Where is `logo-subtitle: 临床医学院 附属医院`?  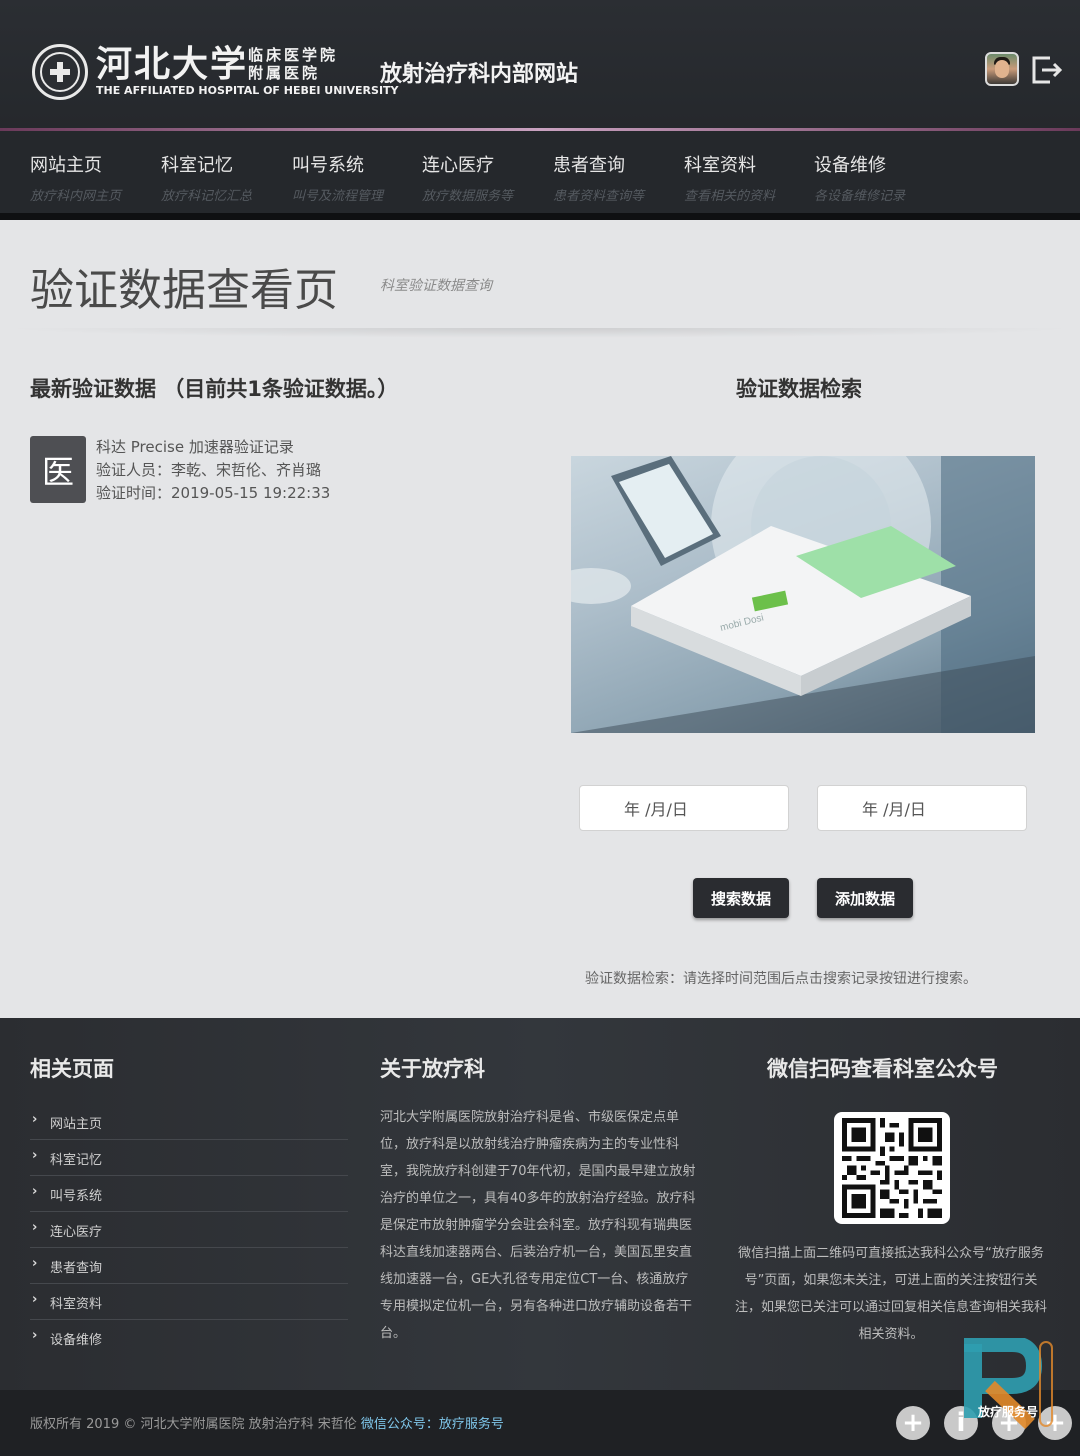 logo-subtitle: 临床医学院 附属医院 is located at coordinates (293, 64).